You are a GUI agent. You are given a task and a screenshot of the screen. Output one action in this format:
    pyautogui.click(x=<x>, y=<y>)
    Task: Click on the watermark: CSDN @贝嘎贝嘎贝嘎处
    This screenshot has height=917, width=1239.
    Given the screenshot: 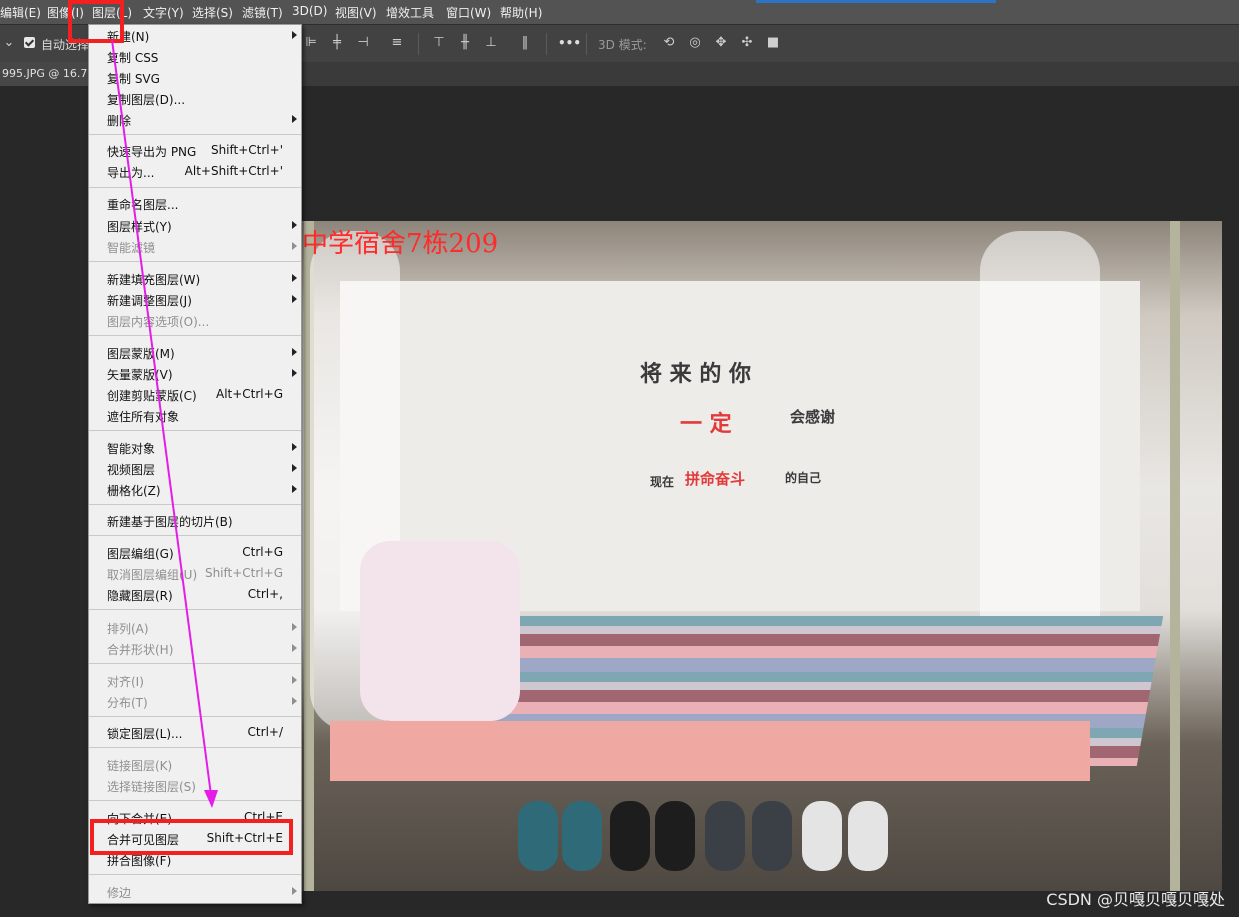 What is the action you would take?
    pyautogui.click(x=1135, y=899)
    